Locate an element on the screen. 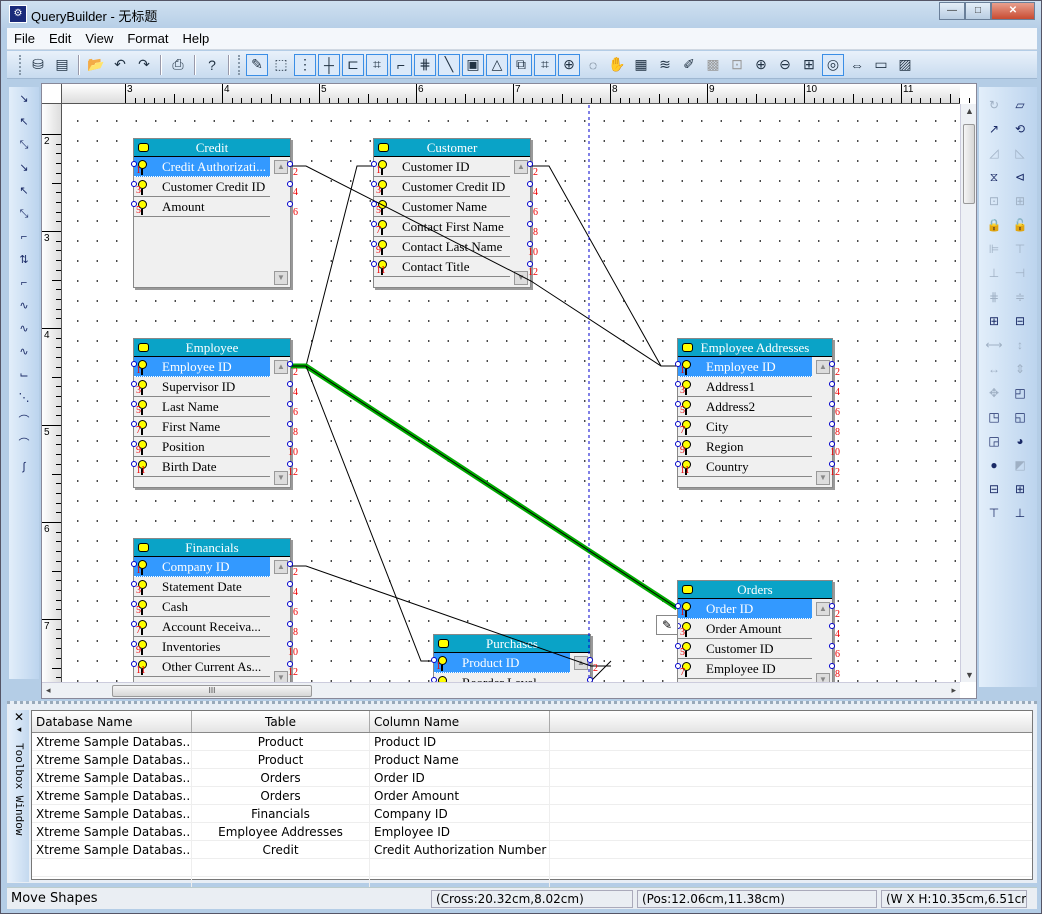 The image size is (1042, 914). connect-button: ⊏ is located at coordinates (353, 64).